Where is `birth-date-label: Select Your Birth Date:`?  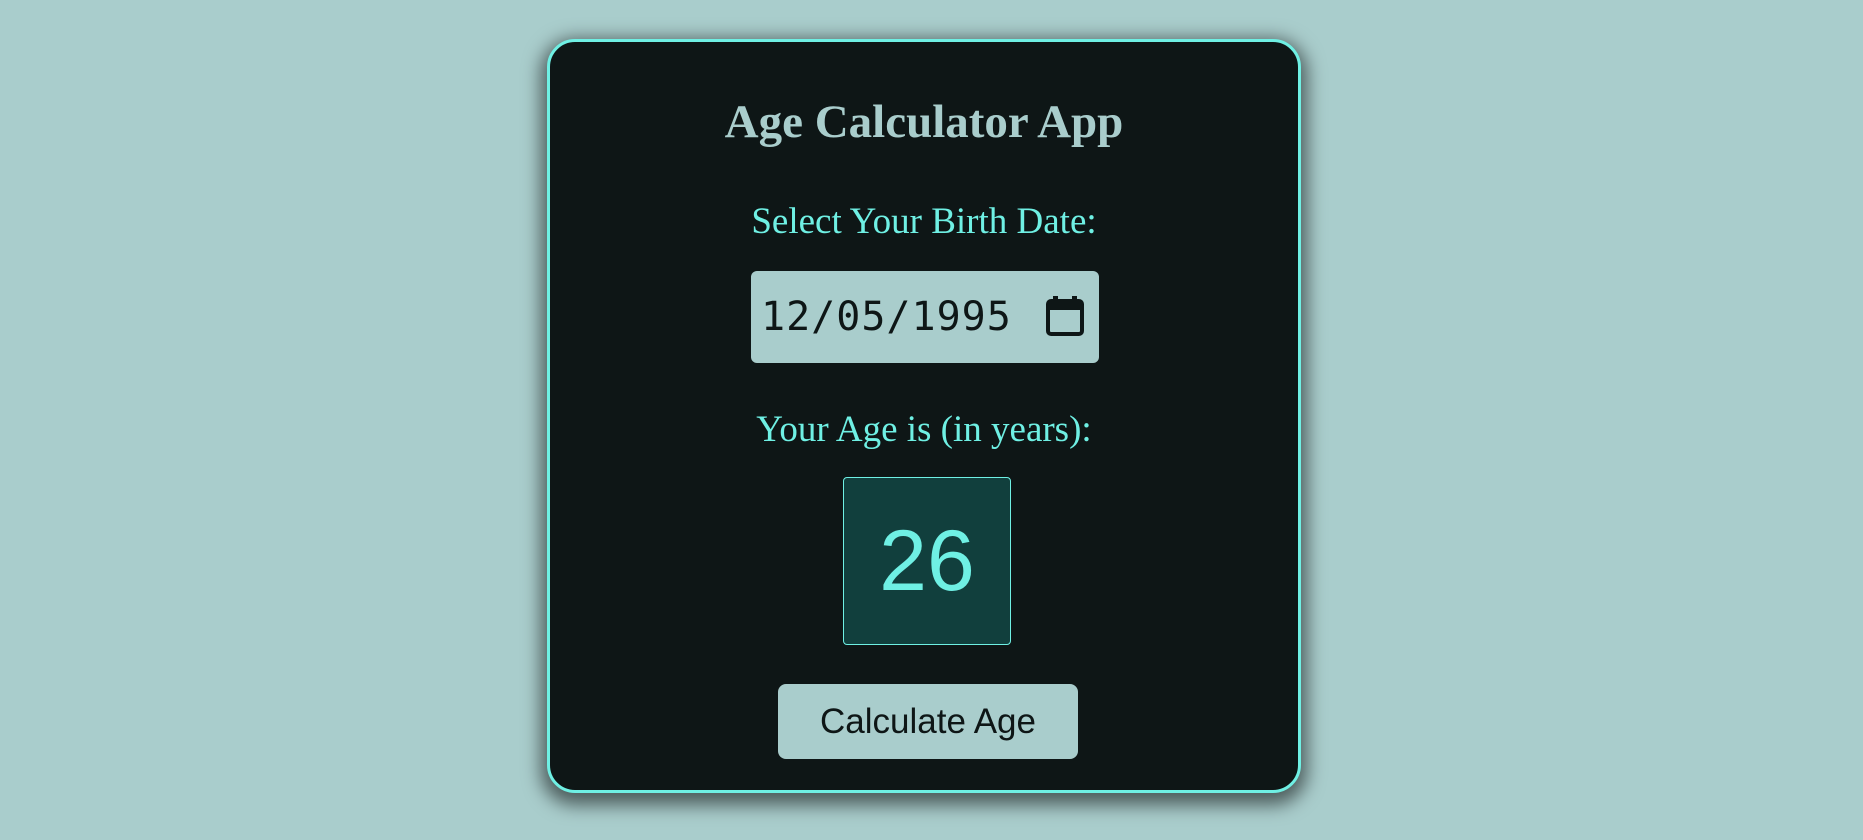 birth-date-label: Select Your Birth Date: is located at coordinates (924, 221).